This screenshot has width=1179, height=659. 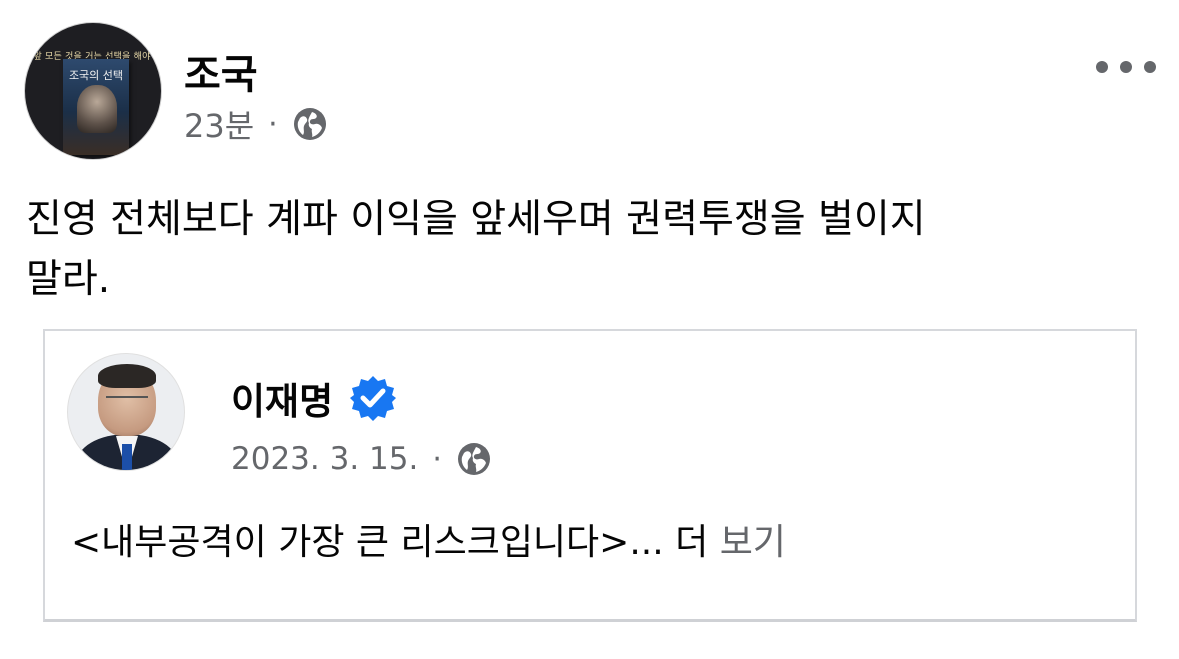 I want to click on more-options-button, so click(x=1126, y=67).